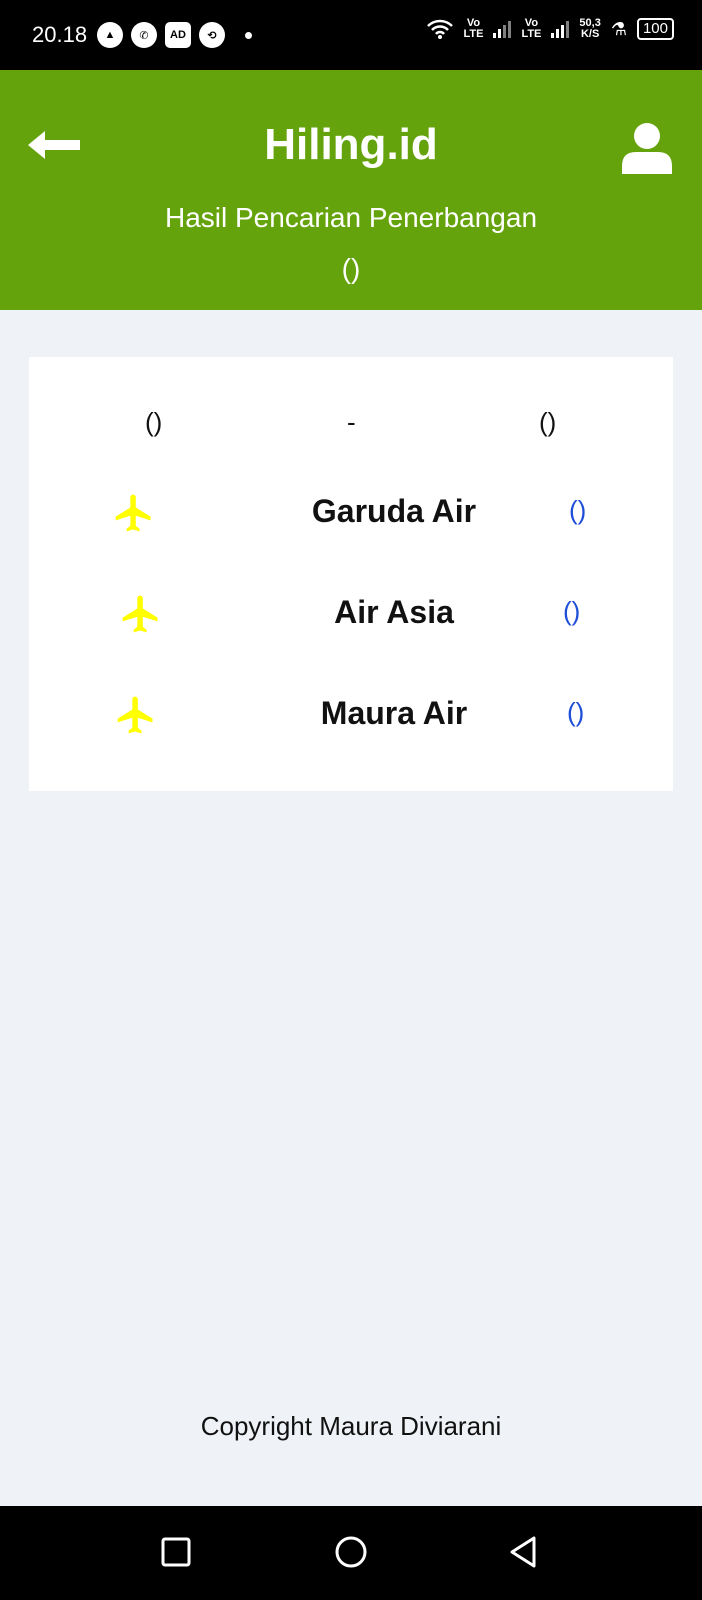 The image size is (702, 1600). Describe the element at coordinates (618, 28) in the screenshot. I see `lab-icon: ⚗` at that location.